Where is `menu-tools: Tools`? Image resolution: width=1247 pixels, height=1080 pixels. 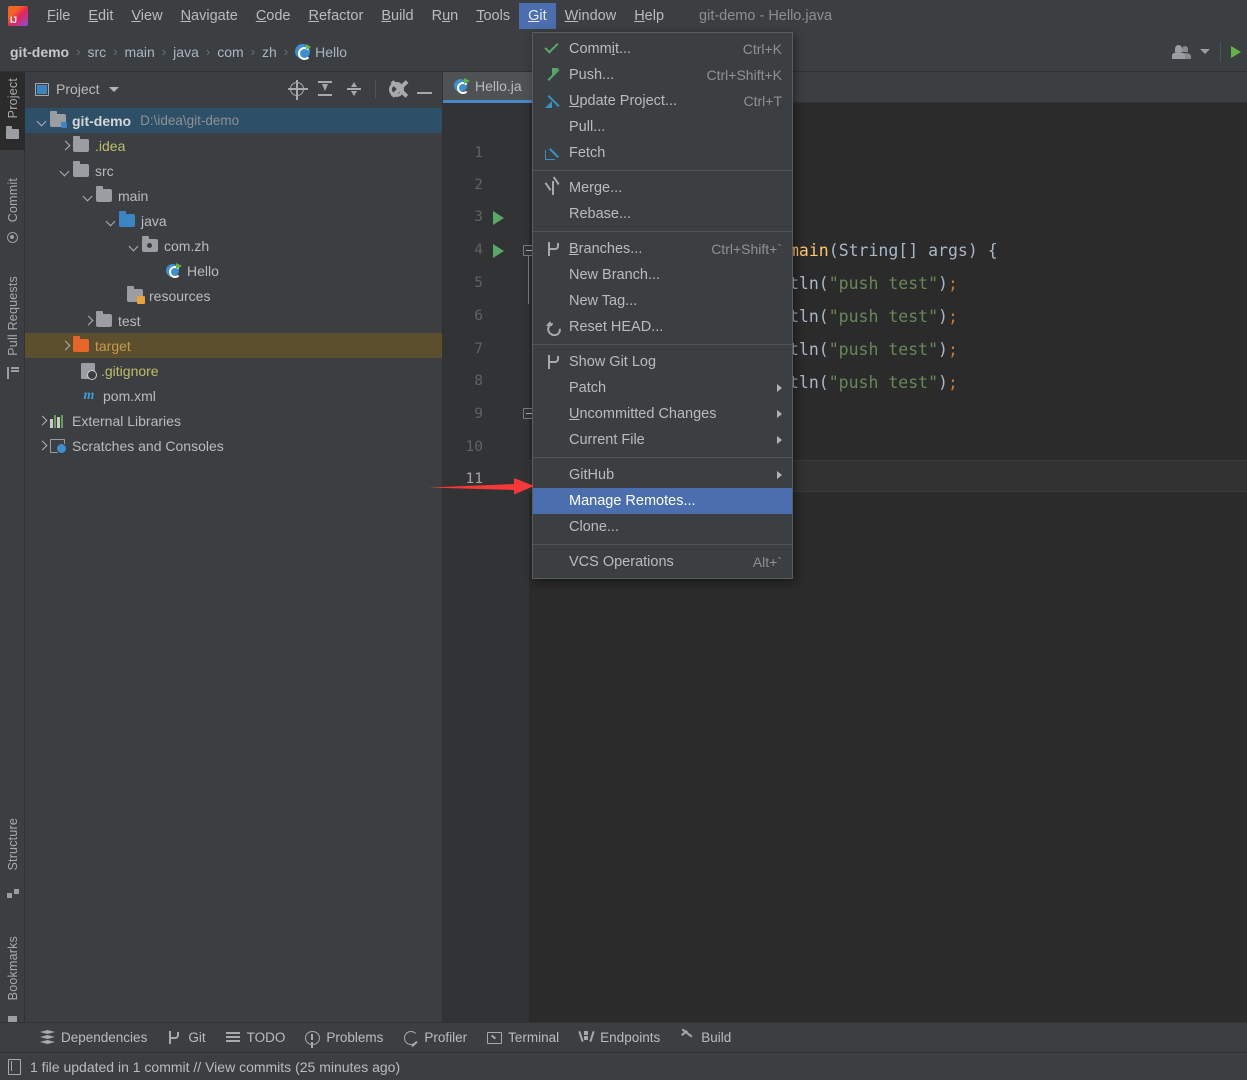 menu-tools: Tools is located at coordinates (493, 16).